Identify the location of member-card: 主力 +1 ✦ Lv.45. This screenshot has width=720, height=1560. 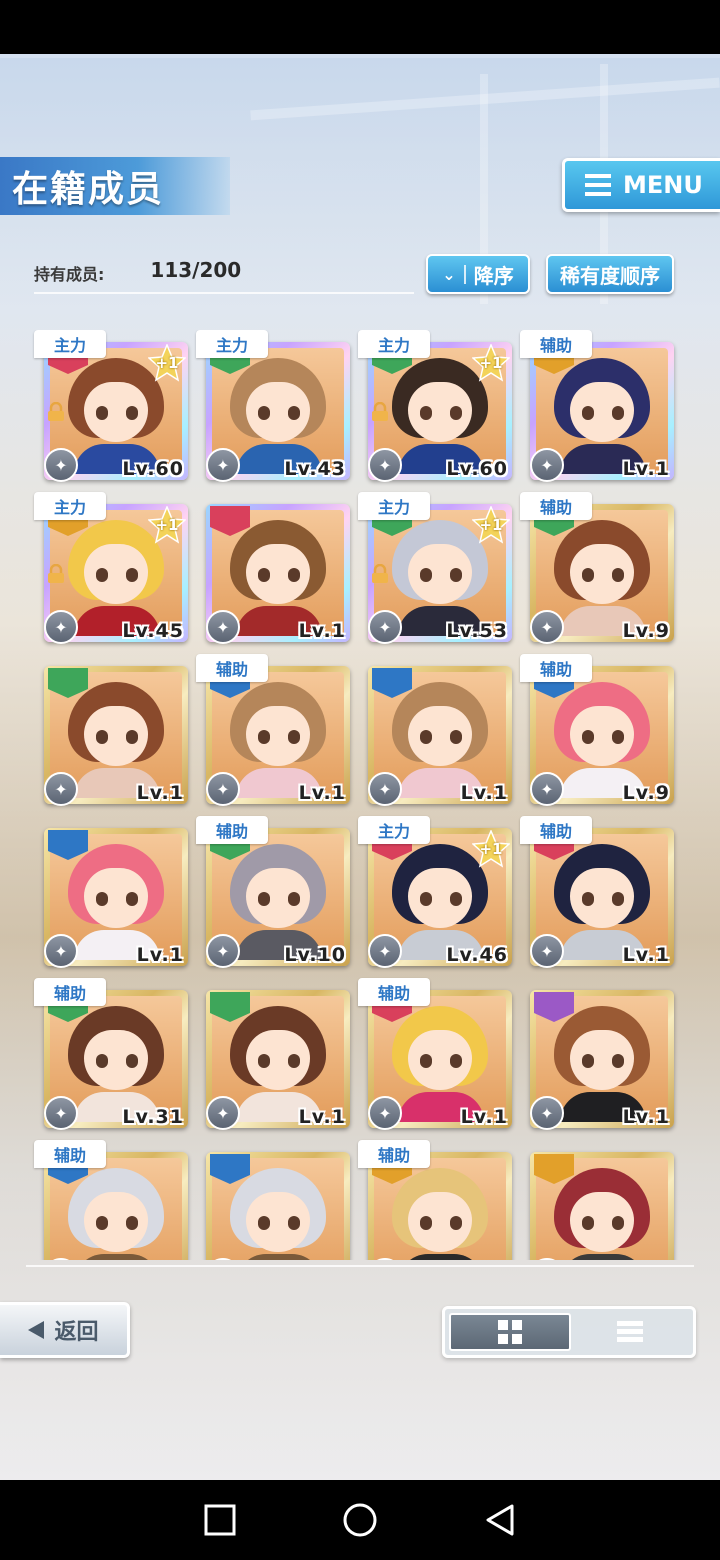
(109, 568).